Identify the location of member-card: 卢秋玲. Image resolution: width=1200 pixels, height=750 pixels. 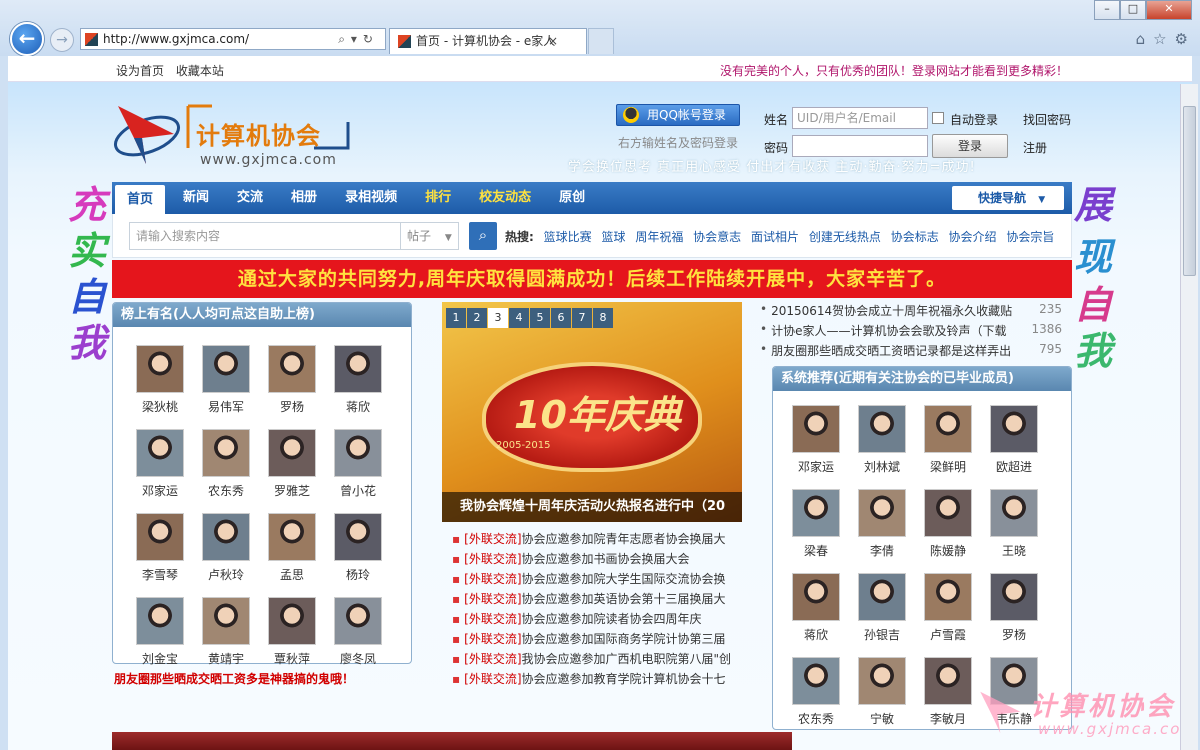
(226, 548).